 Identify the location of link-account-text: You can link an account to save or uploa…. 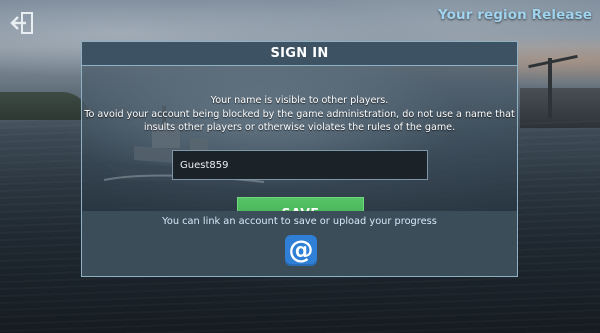
(299, 221).